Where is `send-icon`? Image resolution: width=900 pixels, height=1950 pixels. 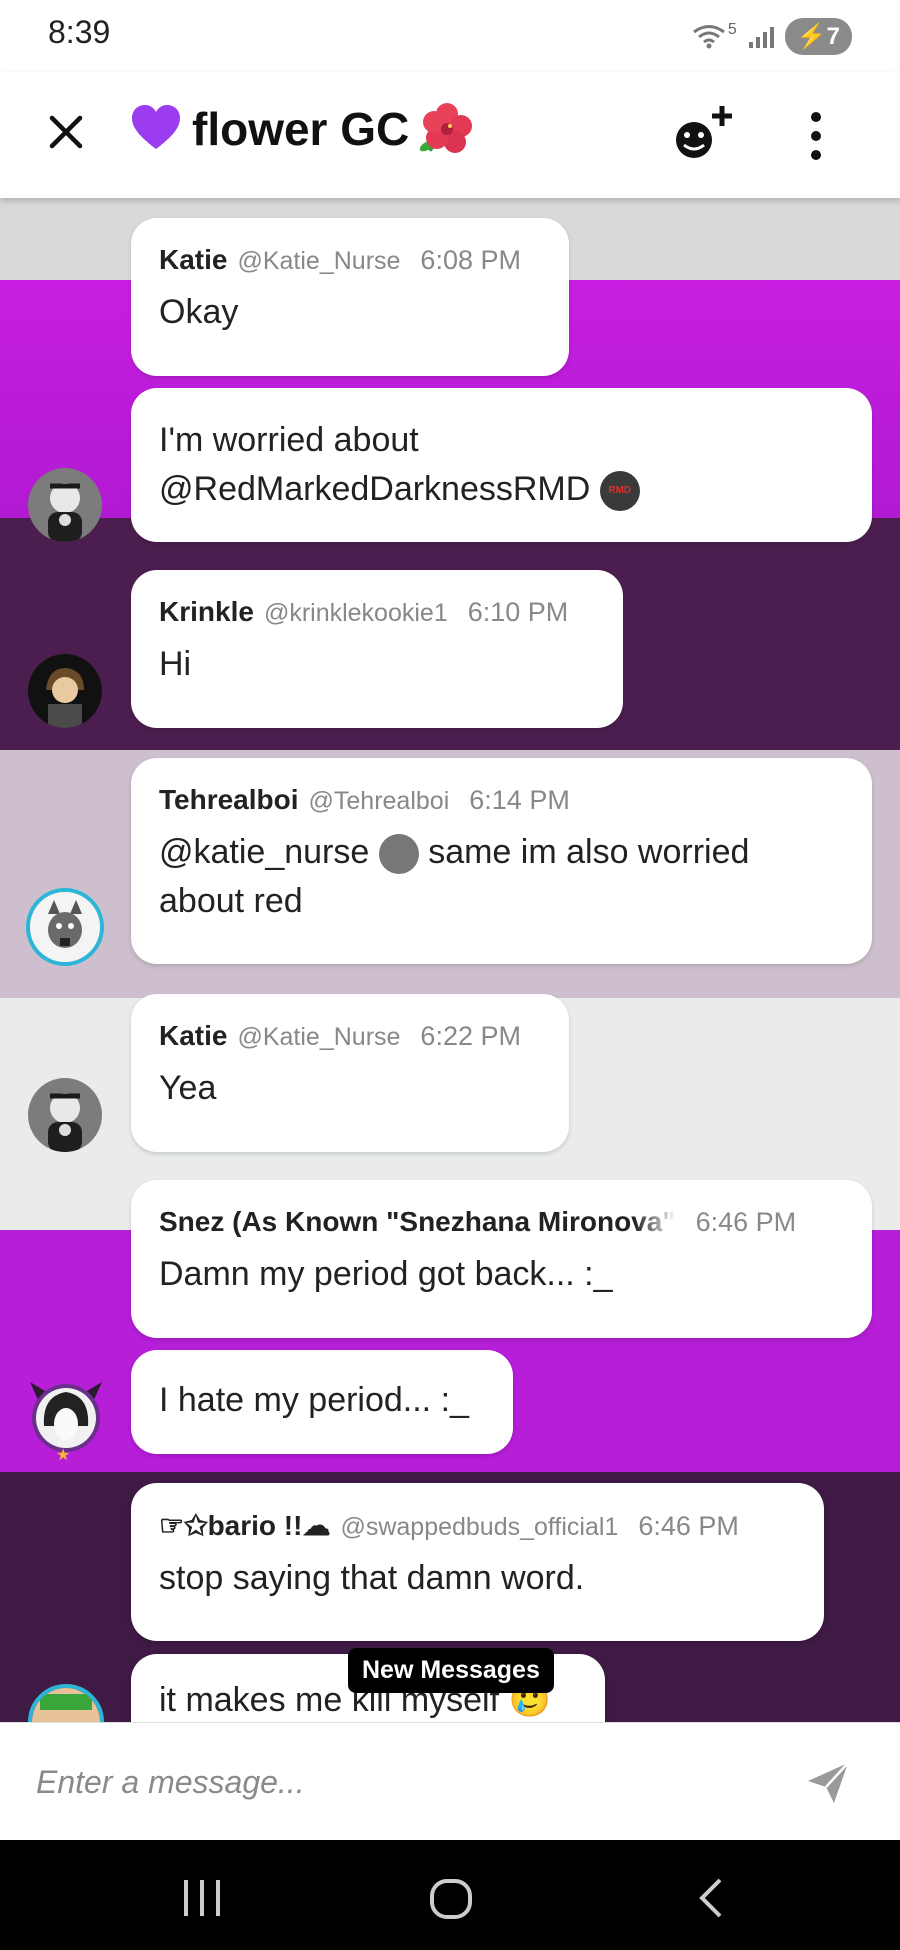 send-icon is located at coordinates (828, 1782).